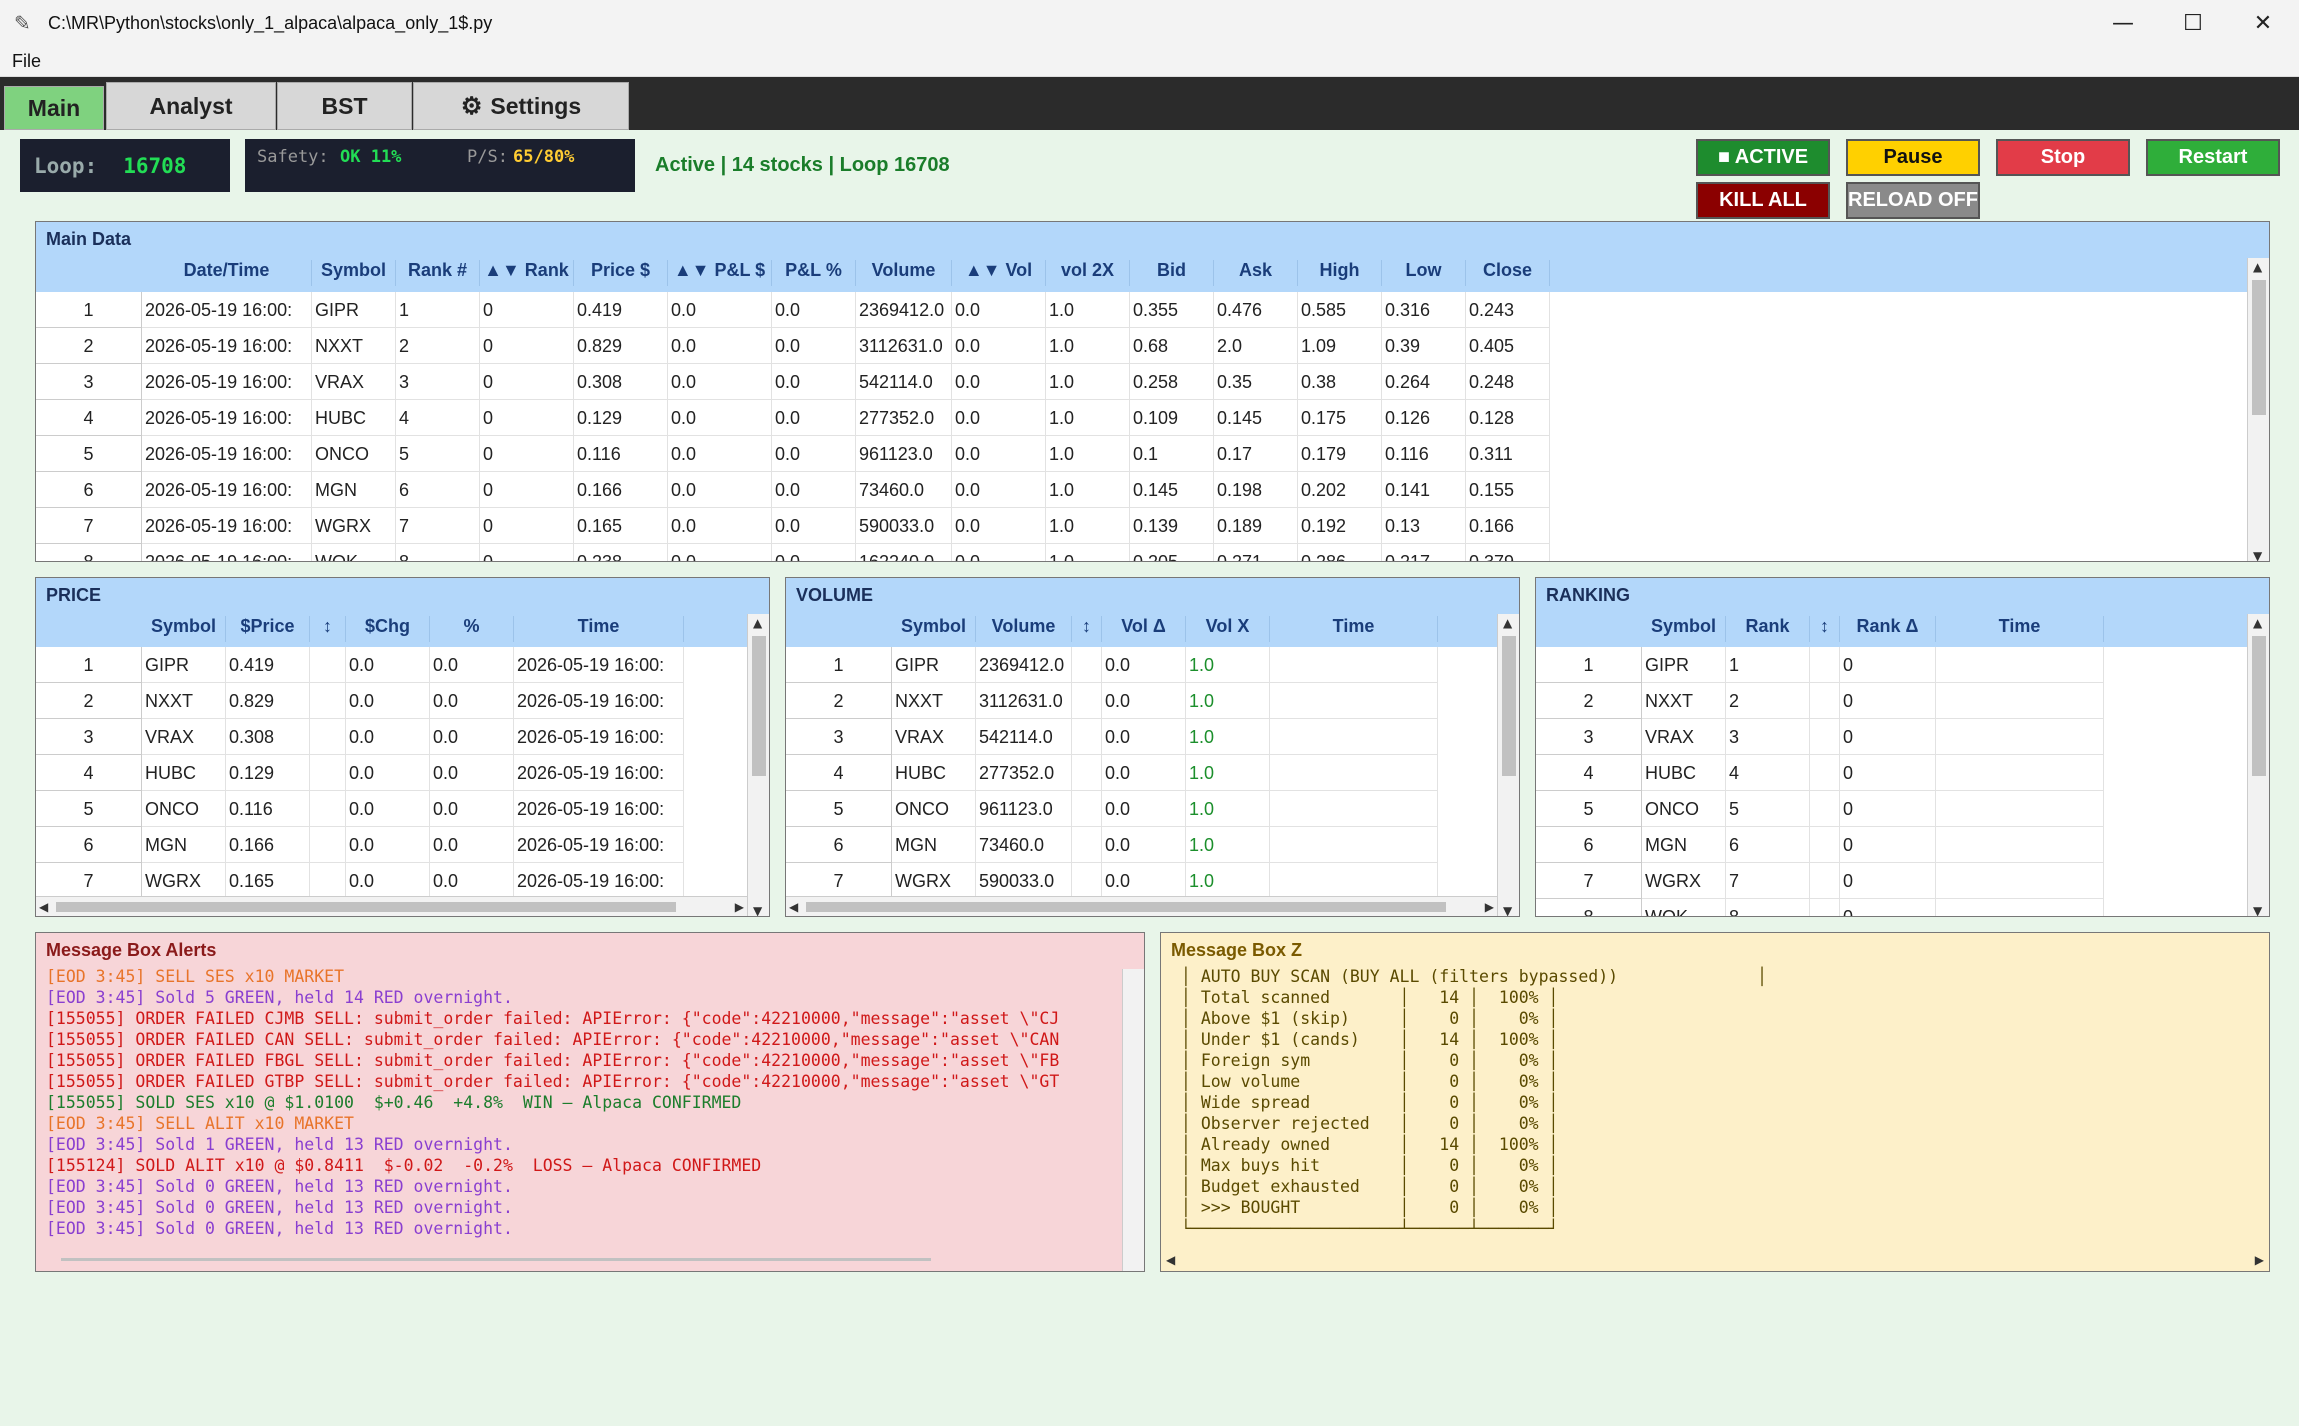 The width and height of the screenshot is (2299, 1426). Describe the element at coordinates (1768, 629) in the screenshot. I see `ranking-col-header: Rank` at that location.